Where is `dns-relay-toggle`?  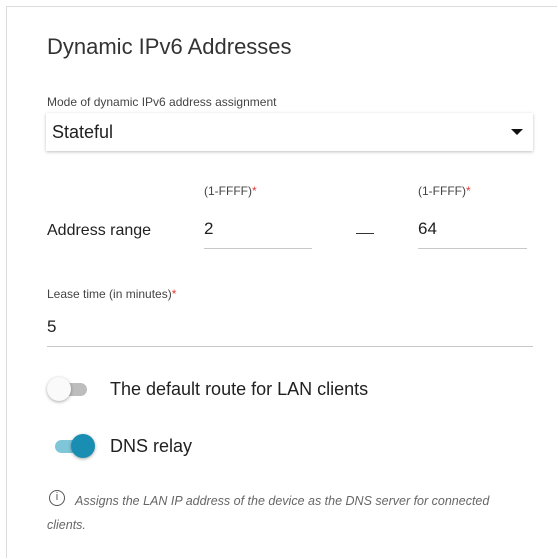 dns-relay-toggle is located at coordinates (73, 446).